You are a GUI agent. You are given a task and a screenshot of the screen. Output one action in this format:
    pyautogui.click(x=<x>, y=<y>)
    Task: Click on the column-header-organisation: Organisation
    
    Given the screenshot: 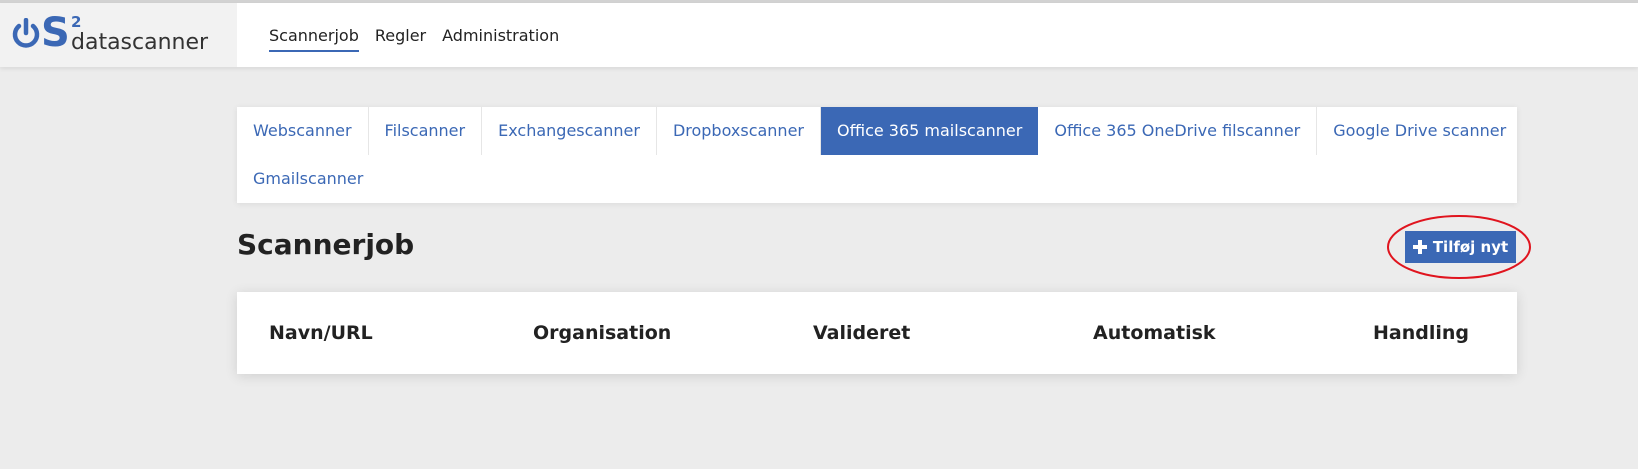 What is the action you would take?
    pyautogui.click(x=602, y=333)
    